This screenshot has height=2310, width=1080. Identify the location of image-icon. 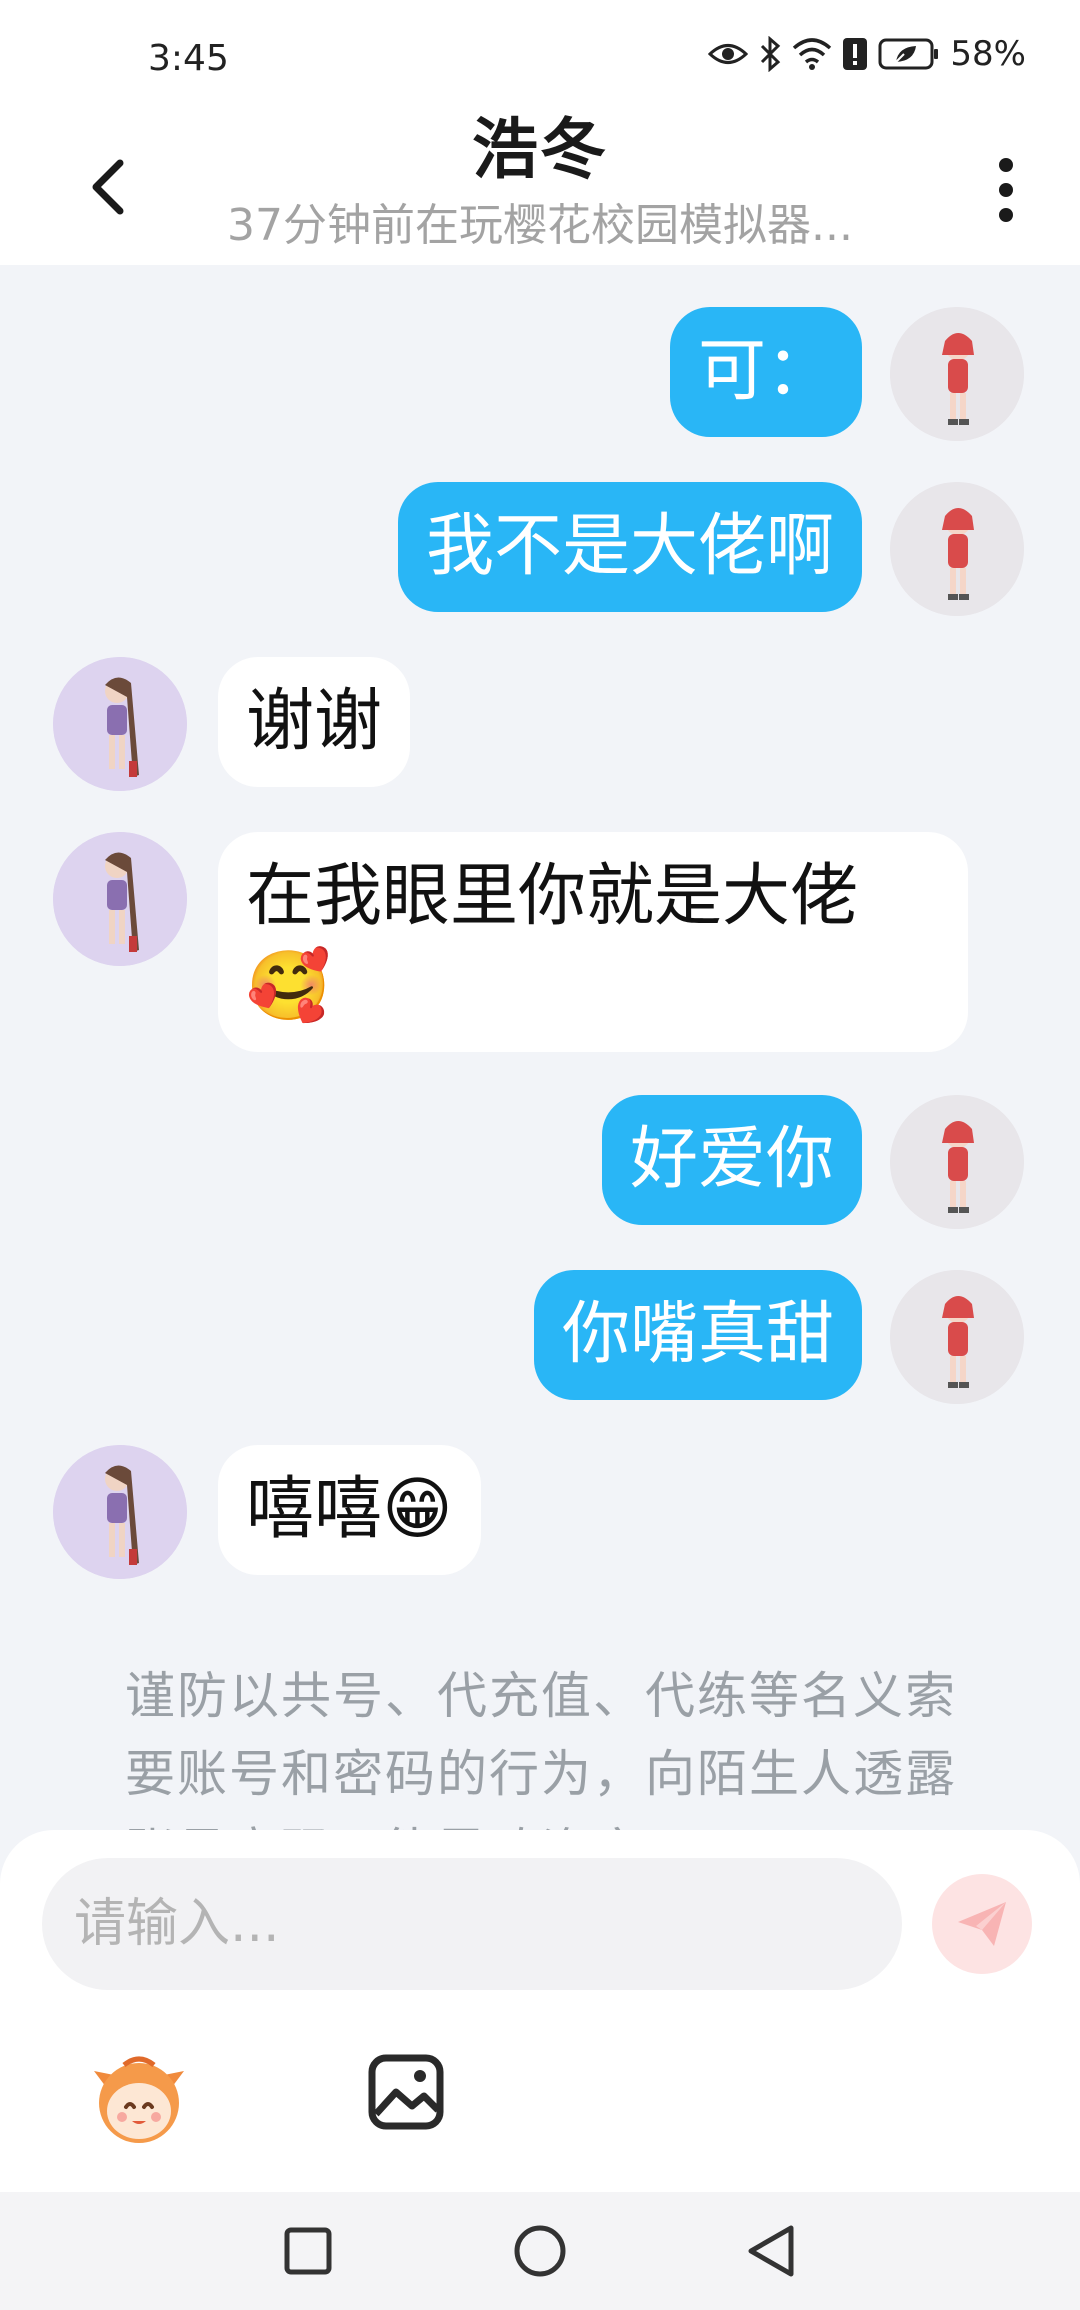
(406, 2092).